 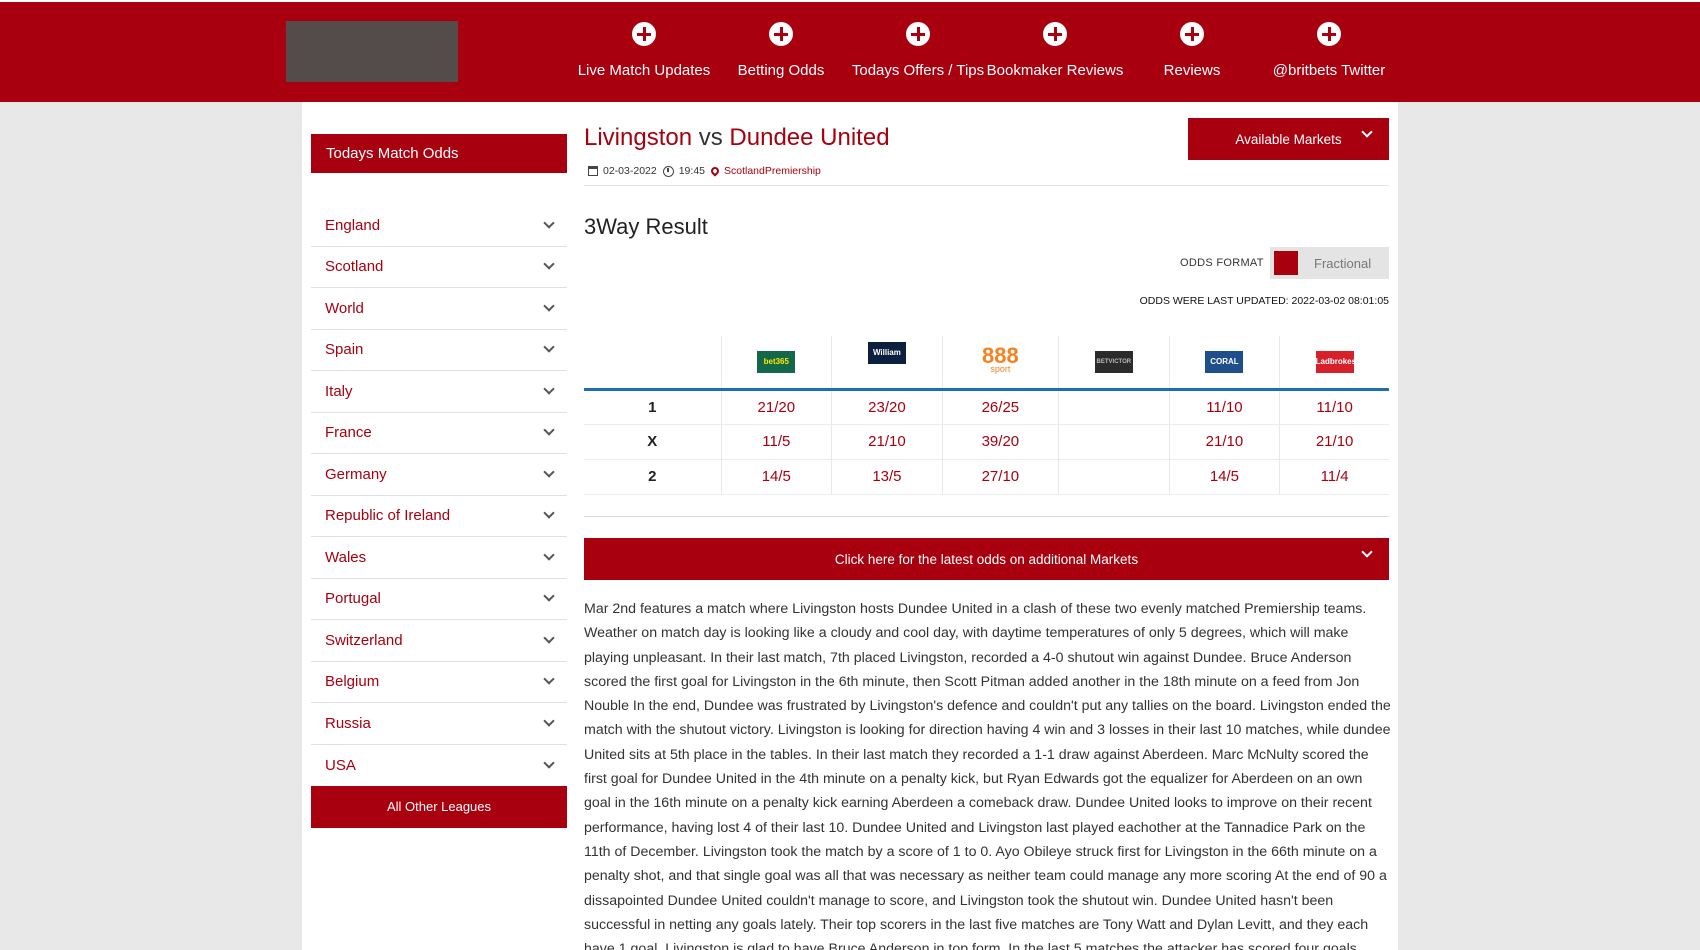 I want to click on outcome-label: 2, so click(x=652, y=477).